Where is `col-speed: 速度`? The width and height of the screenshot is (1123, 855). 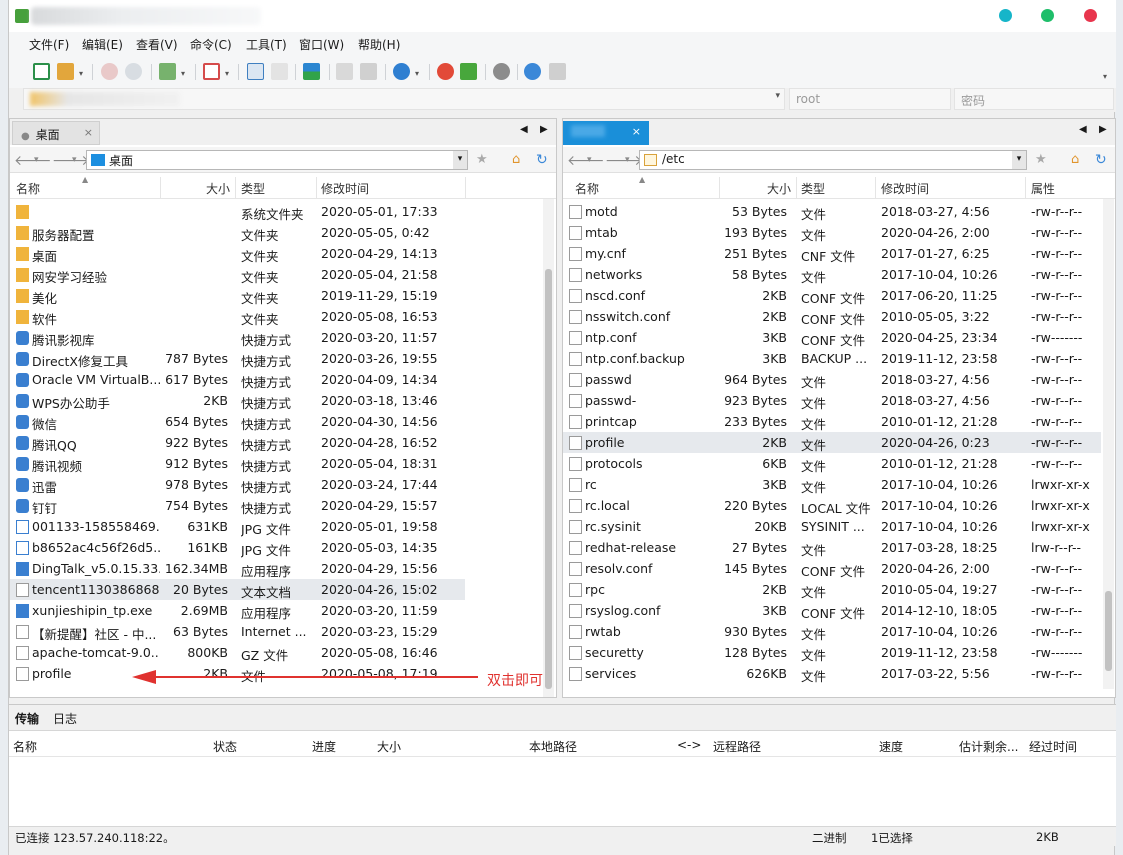
col-speed: 速度 is located at coordinates (891, 746).